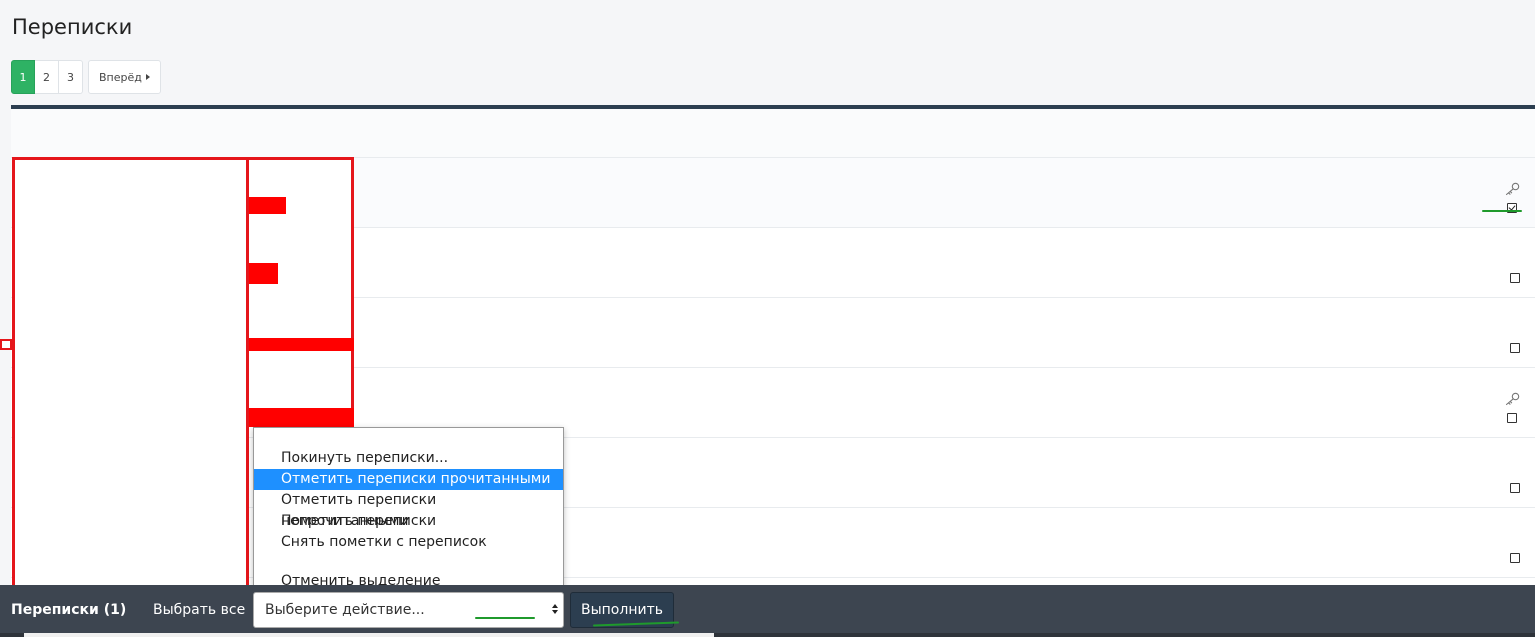  Describe the element at coordinates (555, 609) in the screenshot. I see `select-arrows-icon` at that location.